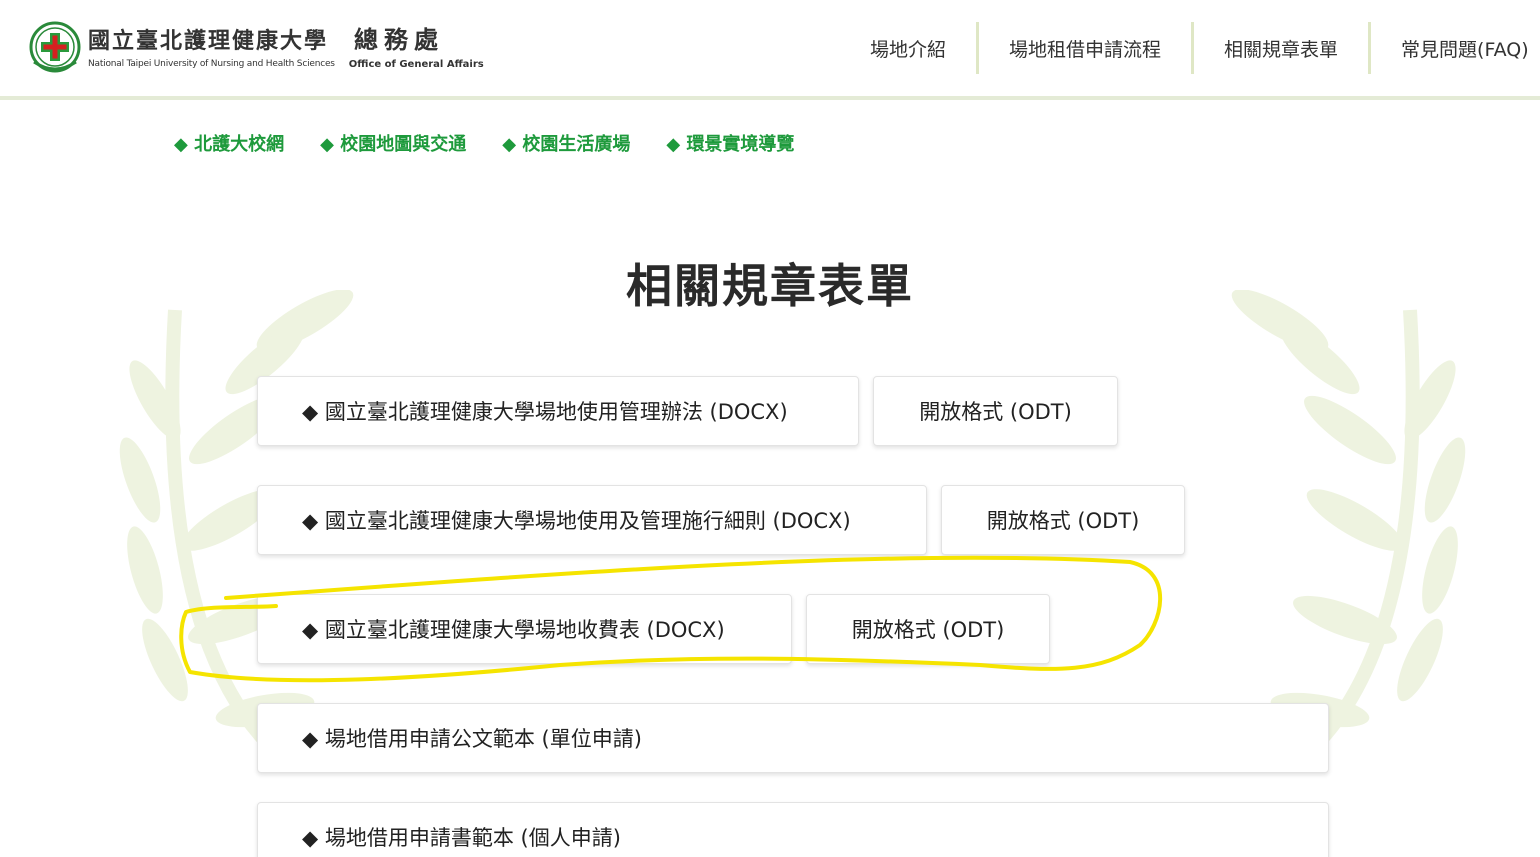  What do you see at coordinates (1455, 48) in the screenshot?
I see `nav-faq: 常見問題(FAQ)` at bounding box center [1455, 48].